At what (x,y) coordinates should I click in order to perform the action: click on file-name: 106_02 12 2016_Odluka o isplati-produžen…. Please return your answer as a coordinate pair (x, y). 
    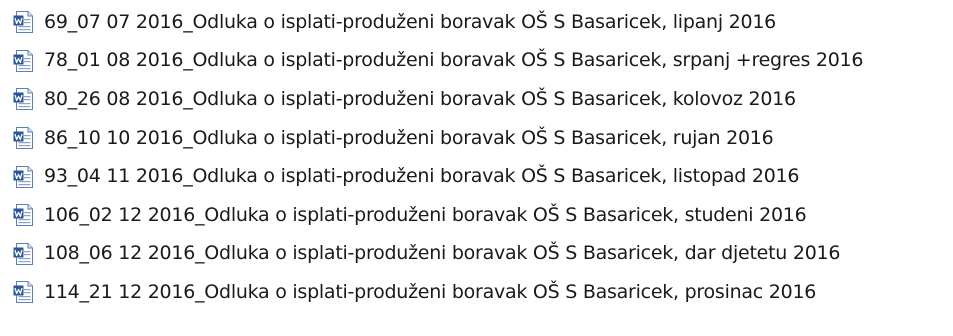
    Looking at the image, I should click on (425, 214).